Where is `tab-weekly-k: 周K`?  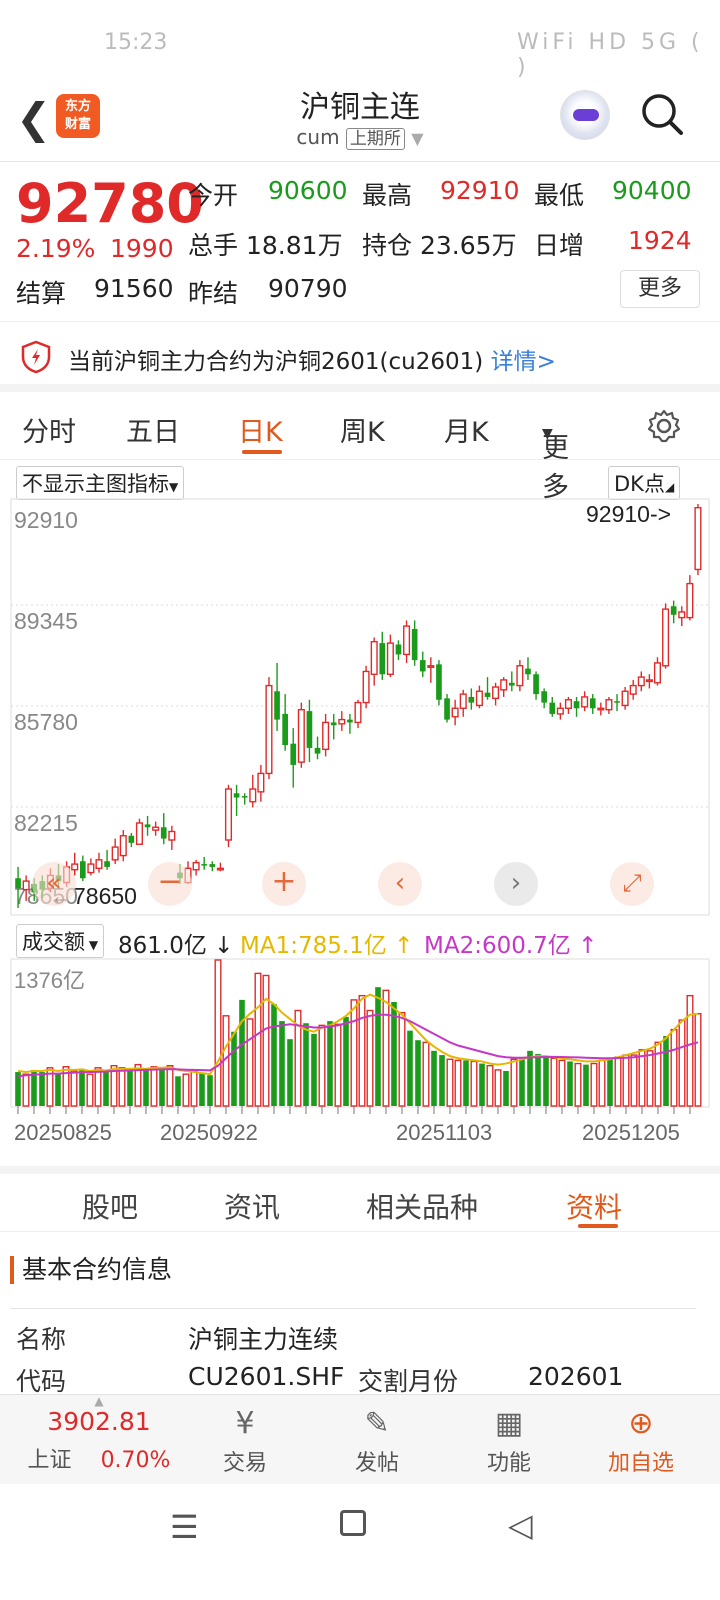
tab-weekly-k: 周K is located at coordinates (362, 429).